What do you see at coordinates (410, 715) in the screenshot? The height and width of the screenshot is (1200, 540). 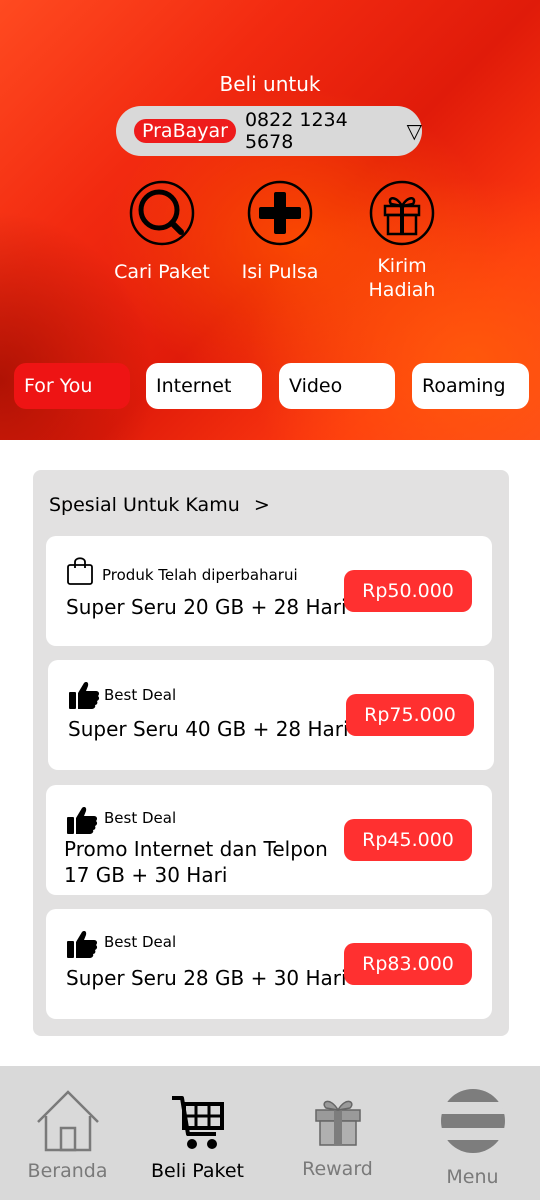 I see `package-price-button: Rp75.000` at bounding box center [410, 715].